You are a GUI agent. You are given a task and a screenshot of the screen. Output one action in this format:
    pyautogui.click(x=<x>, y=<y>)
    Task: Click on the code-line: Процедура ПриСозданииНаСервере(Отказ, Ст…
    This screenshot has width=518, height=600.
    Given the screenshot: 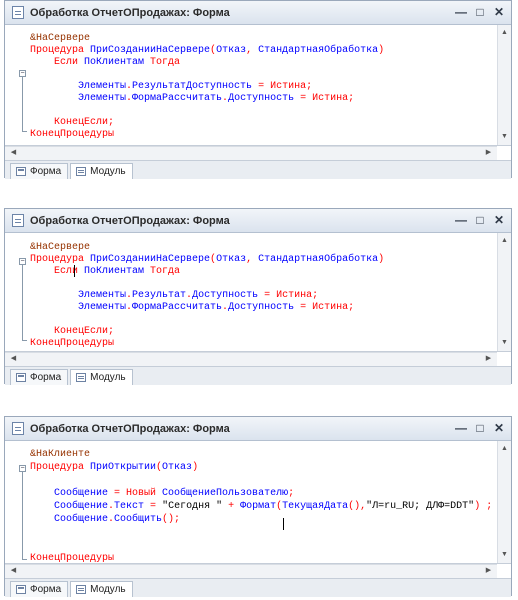 What is the action you would take?
    pyautogui.click(x=207, y=51)
    